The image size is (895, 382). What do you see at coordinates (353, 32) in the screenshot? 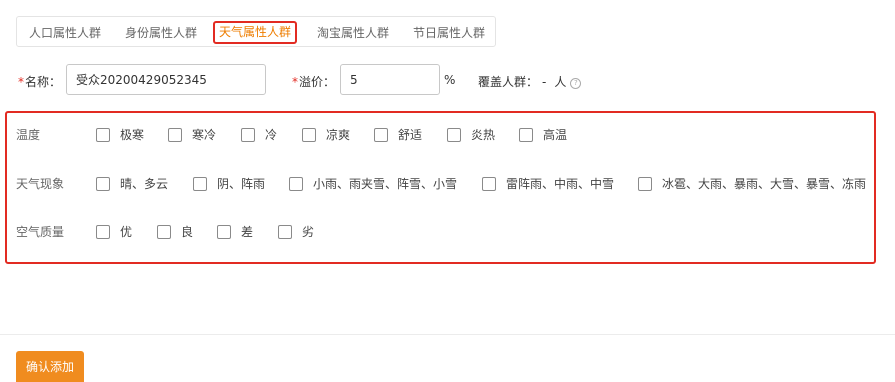
I see `tab-taobao: 淘宝属性人群` at bounding box center [353, 32].